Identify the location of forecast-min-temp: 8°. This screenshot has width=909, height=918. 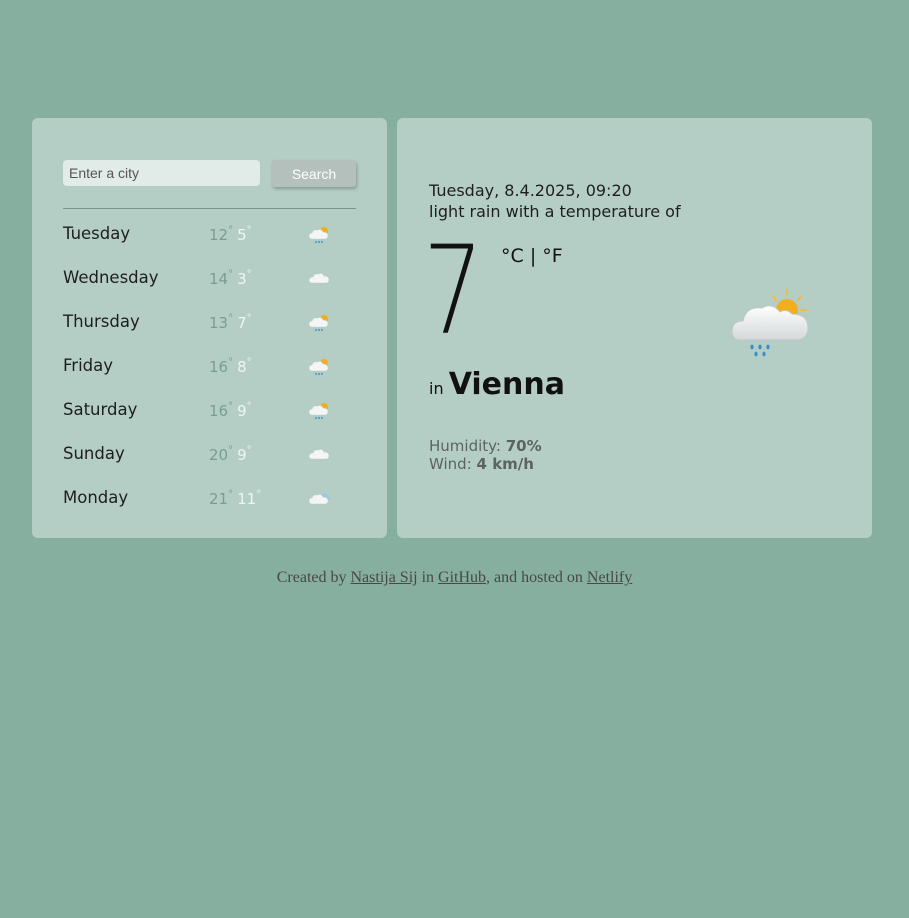
(244, 366).